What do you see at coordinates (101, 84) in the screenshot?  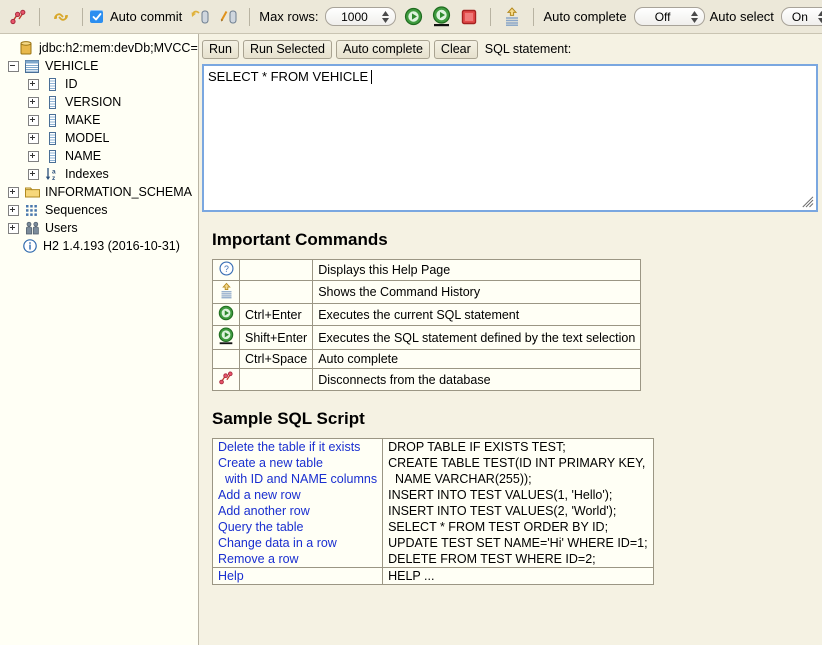 I see `tree-item-column-id: ID` at bounding box center [101, 84].